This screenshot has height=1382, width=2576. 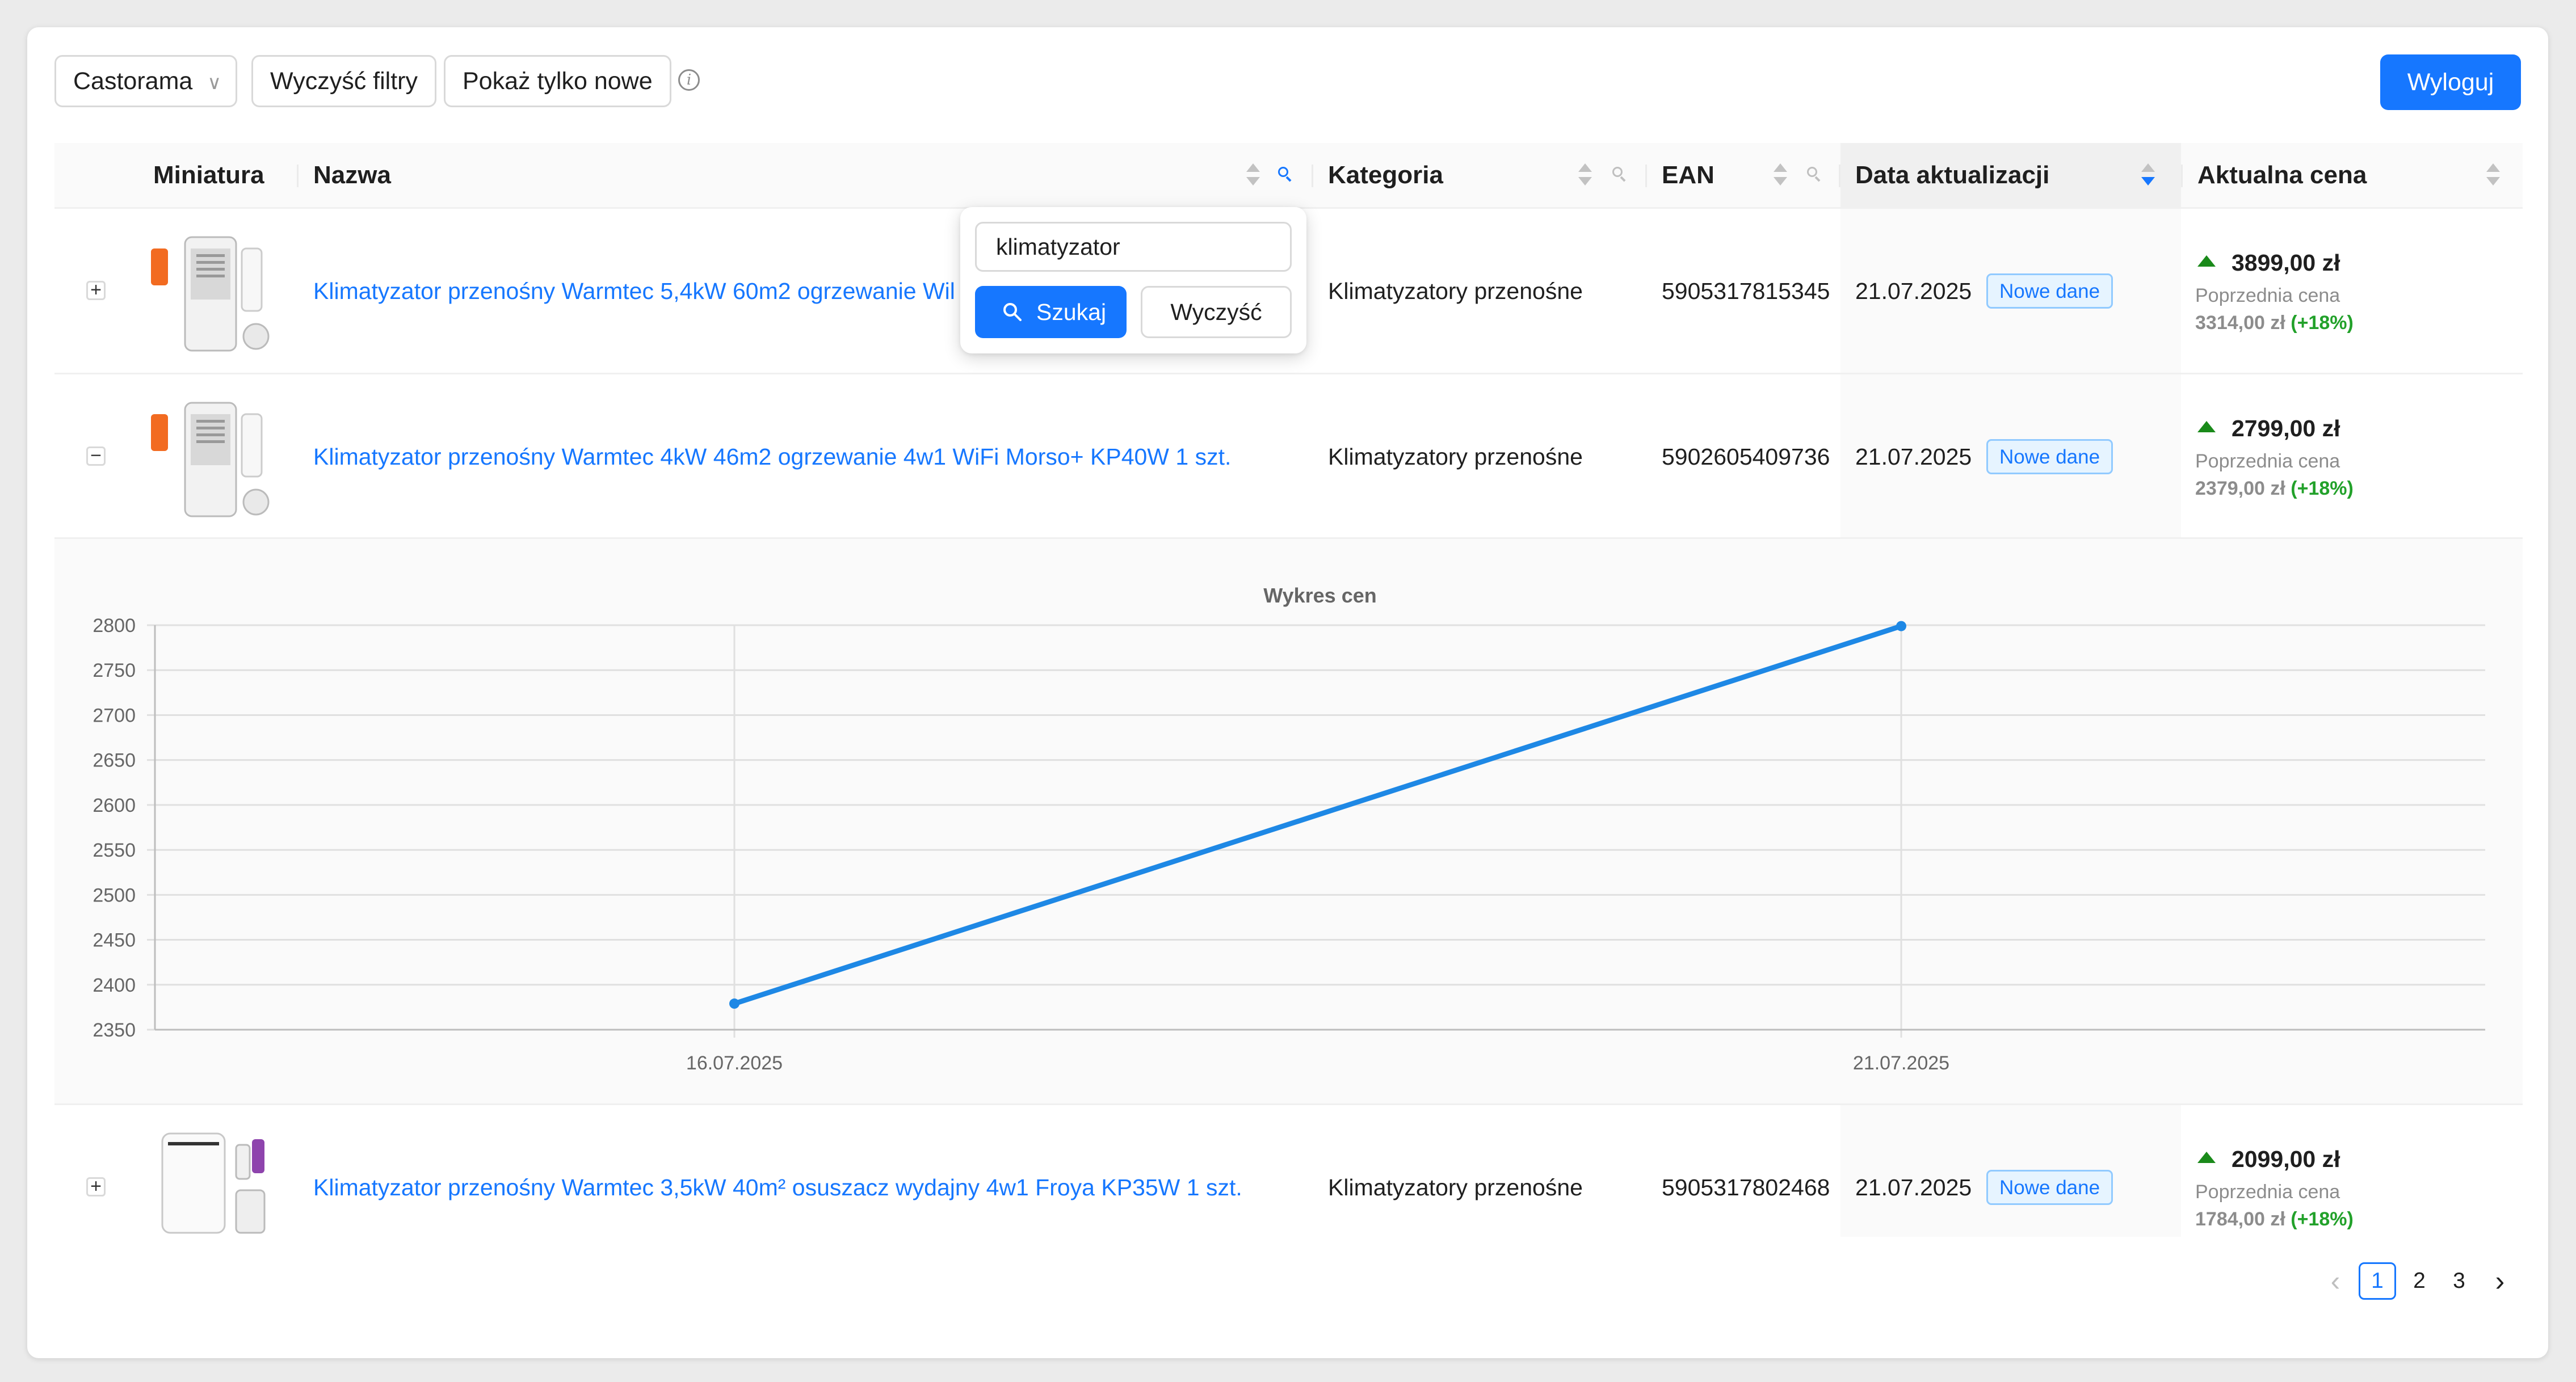 What do you see at coordinates (1746, 457) in the screenshot?
I see `product-ean: 5902605409736` at bounding box center [1746, 457].